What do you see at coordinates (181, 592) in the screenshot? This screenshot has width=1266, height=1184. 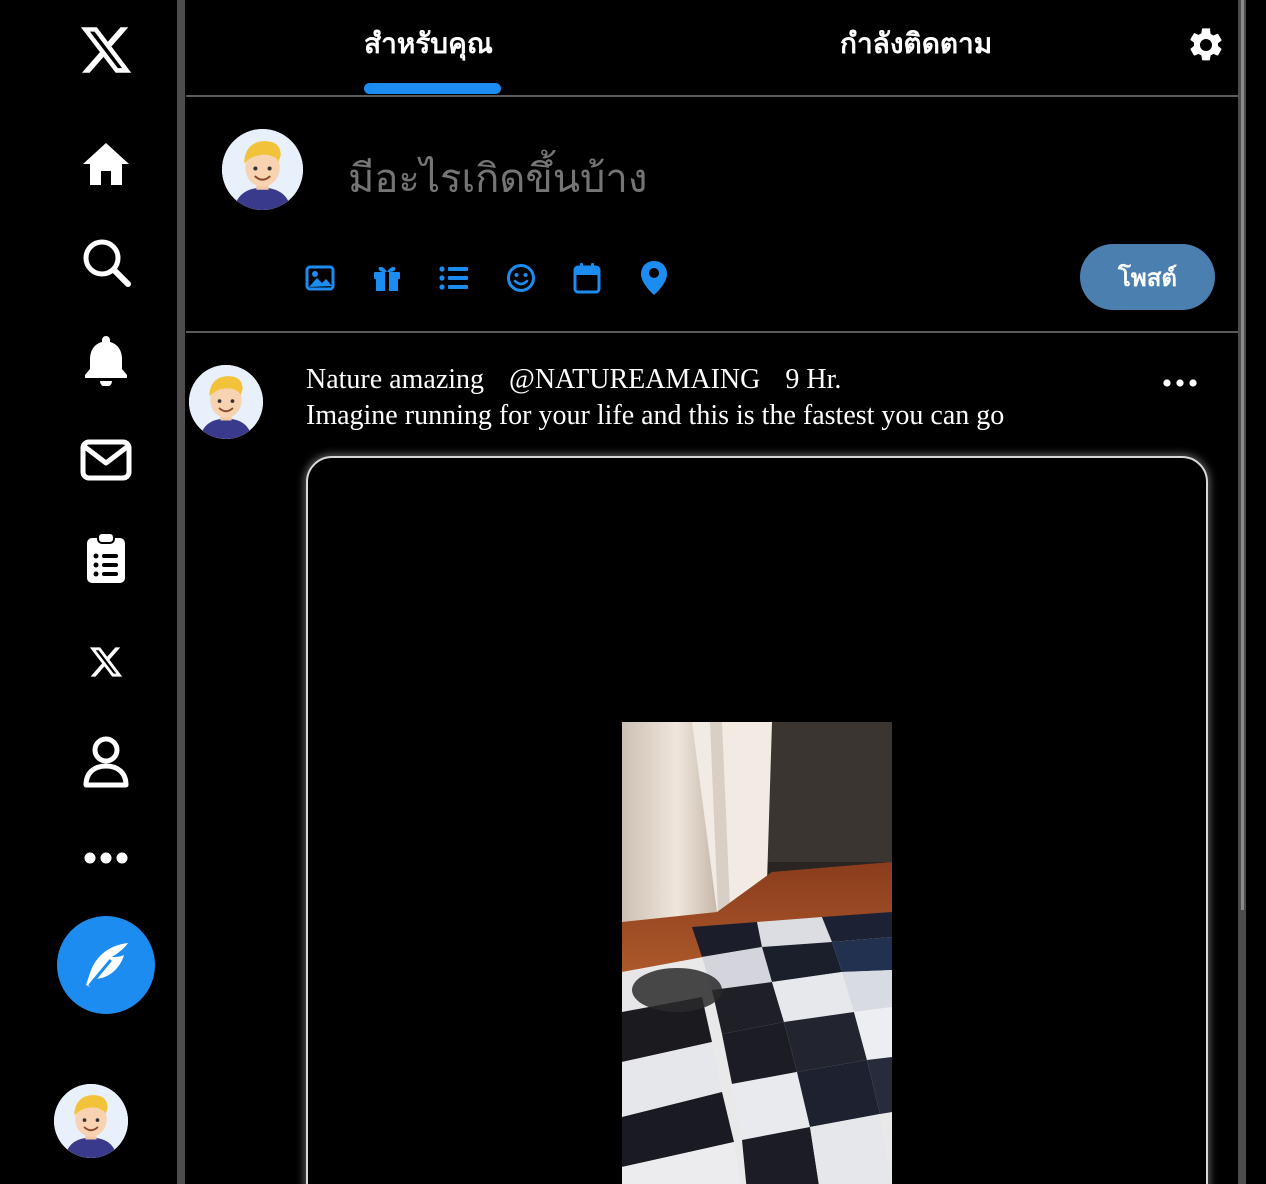 I see `left-divider` at bounding box center [181, 592].